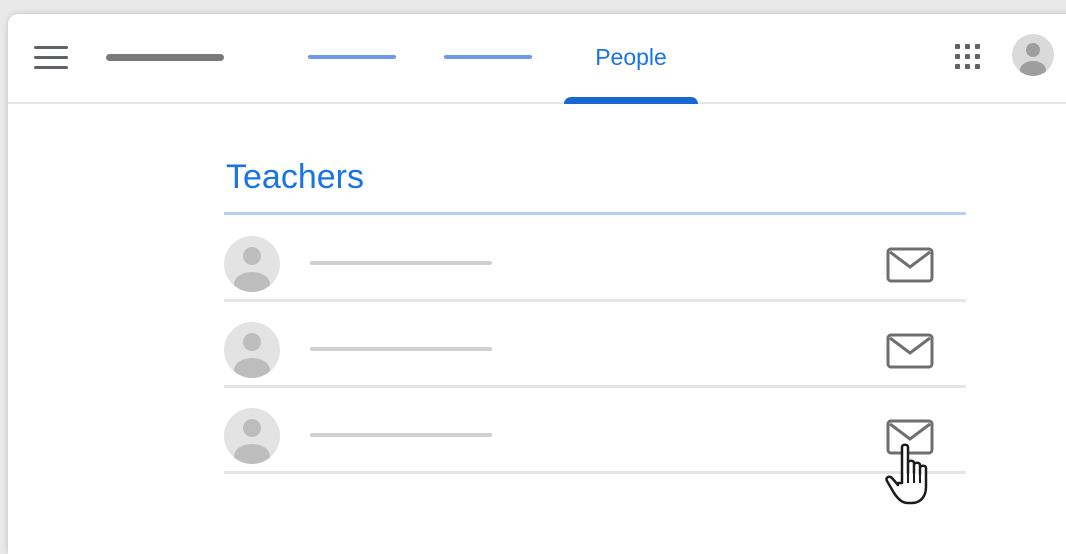 This screenshot has height=554, width=1066. What do you see at coordinates (165, 57) in the screenshot?
I see `app-title` at bounding box center [165, 57].